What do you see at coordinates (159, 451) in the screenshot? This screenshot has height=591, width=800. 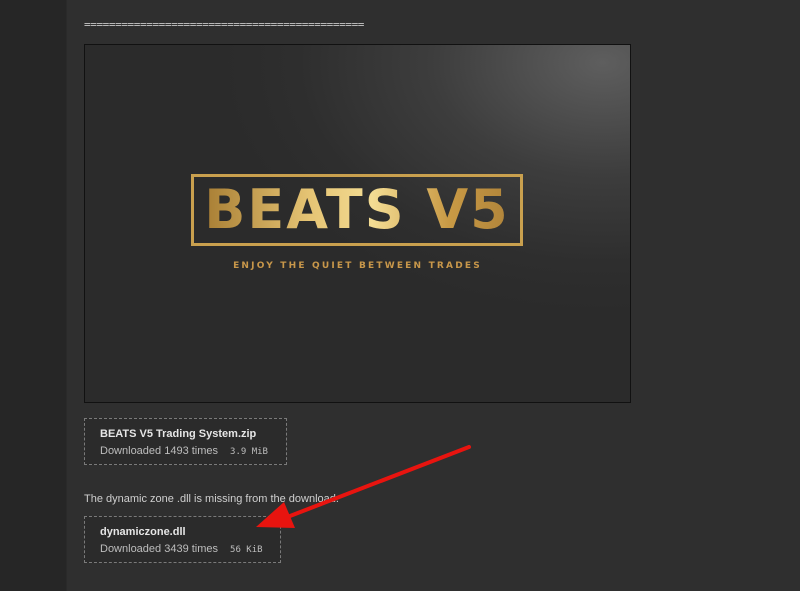 I see `download-count: Downloaded 1493 times` at bounding box center [159, 451].